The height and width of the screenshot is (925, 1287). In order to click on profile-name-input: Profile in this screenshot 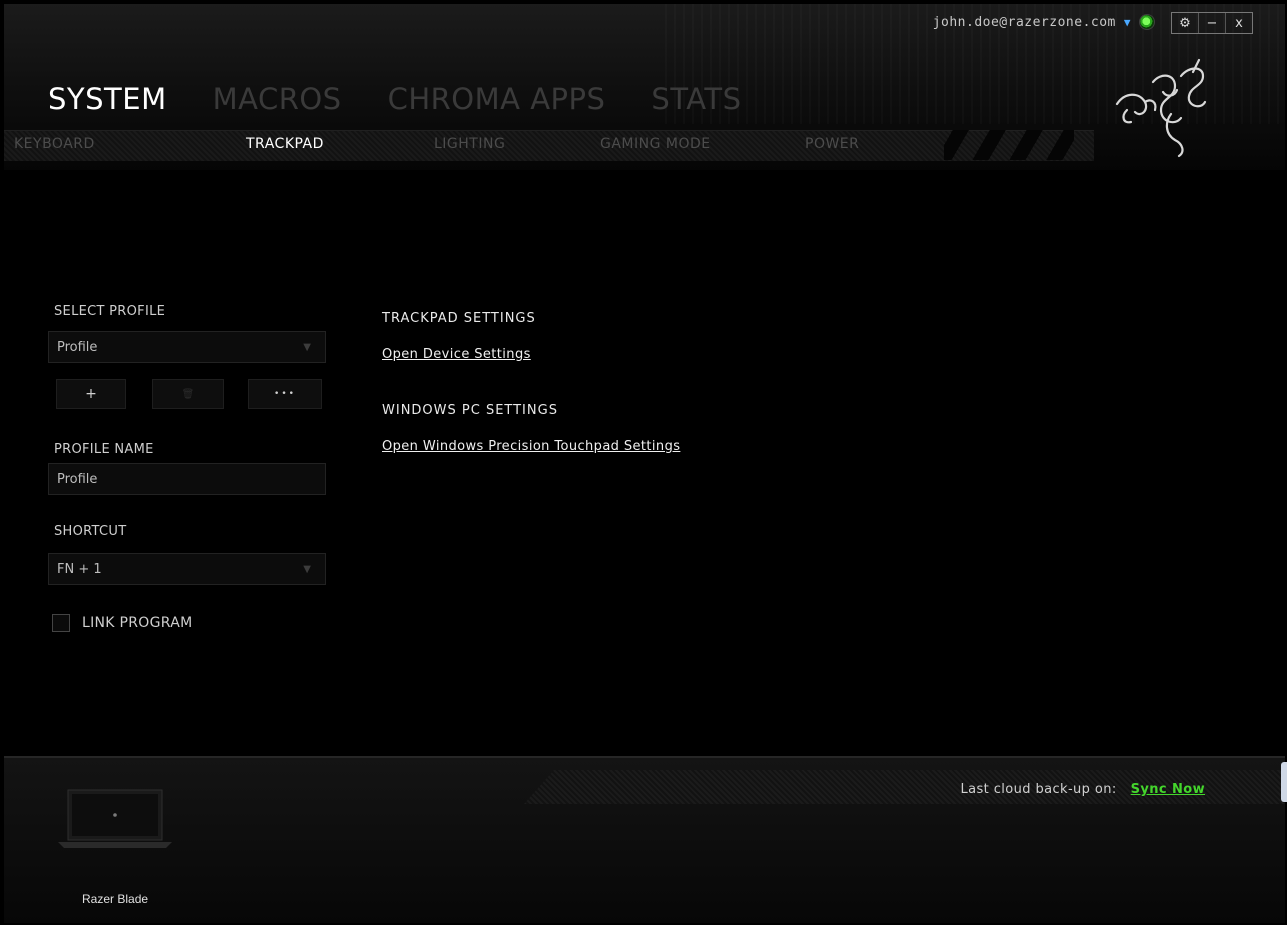, I will do `click(187, 479)`.